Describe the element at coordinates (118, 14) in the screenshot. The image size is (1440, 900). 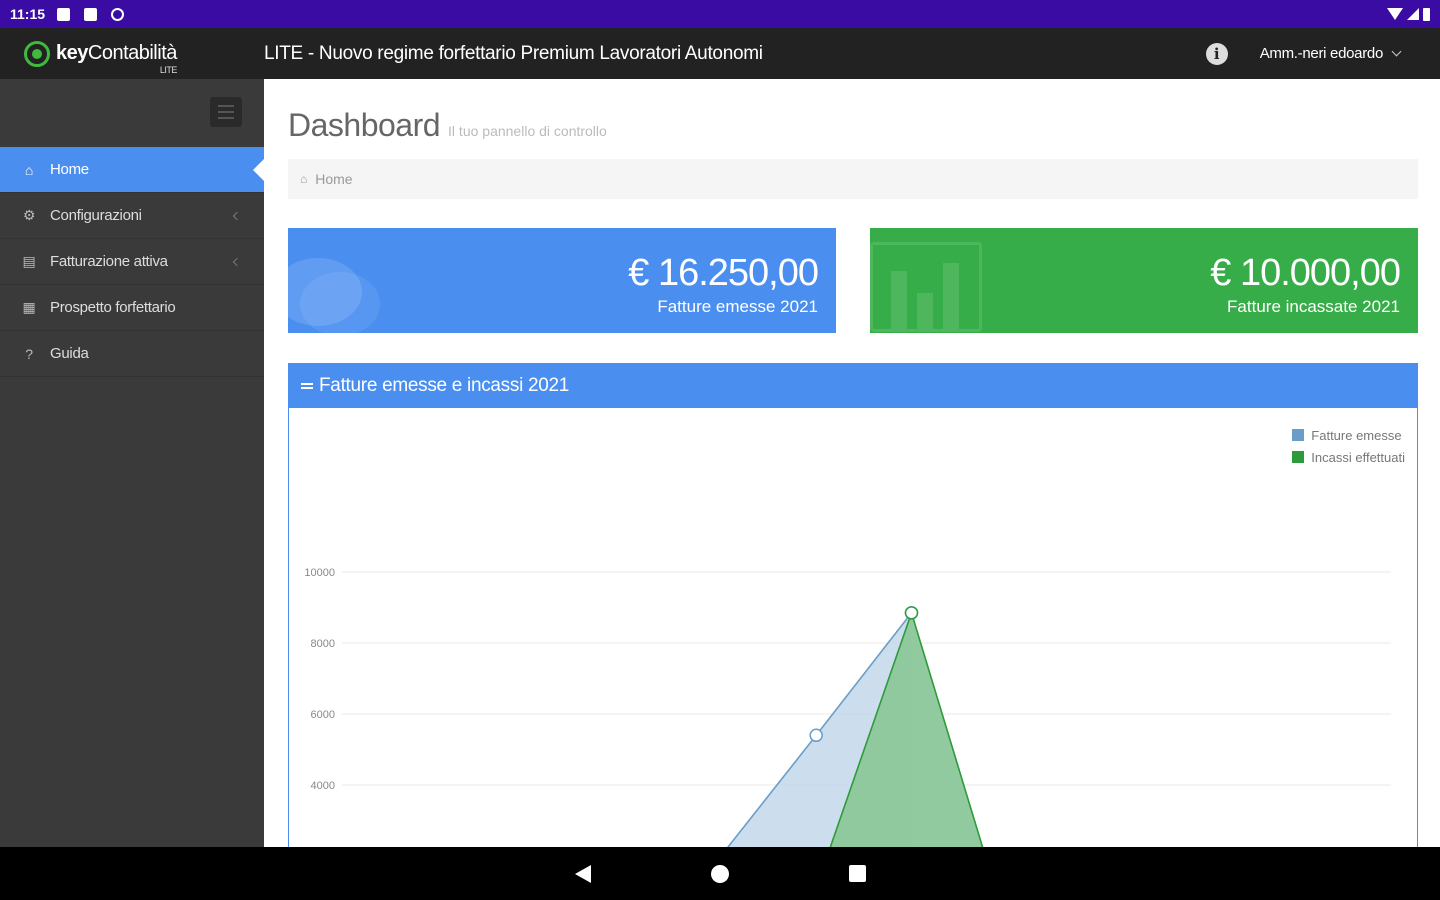
I see `sync-icon` at that location.